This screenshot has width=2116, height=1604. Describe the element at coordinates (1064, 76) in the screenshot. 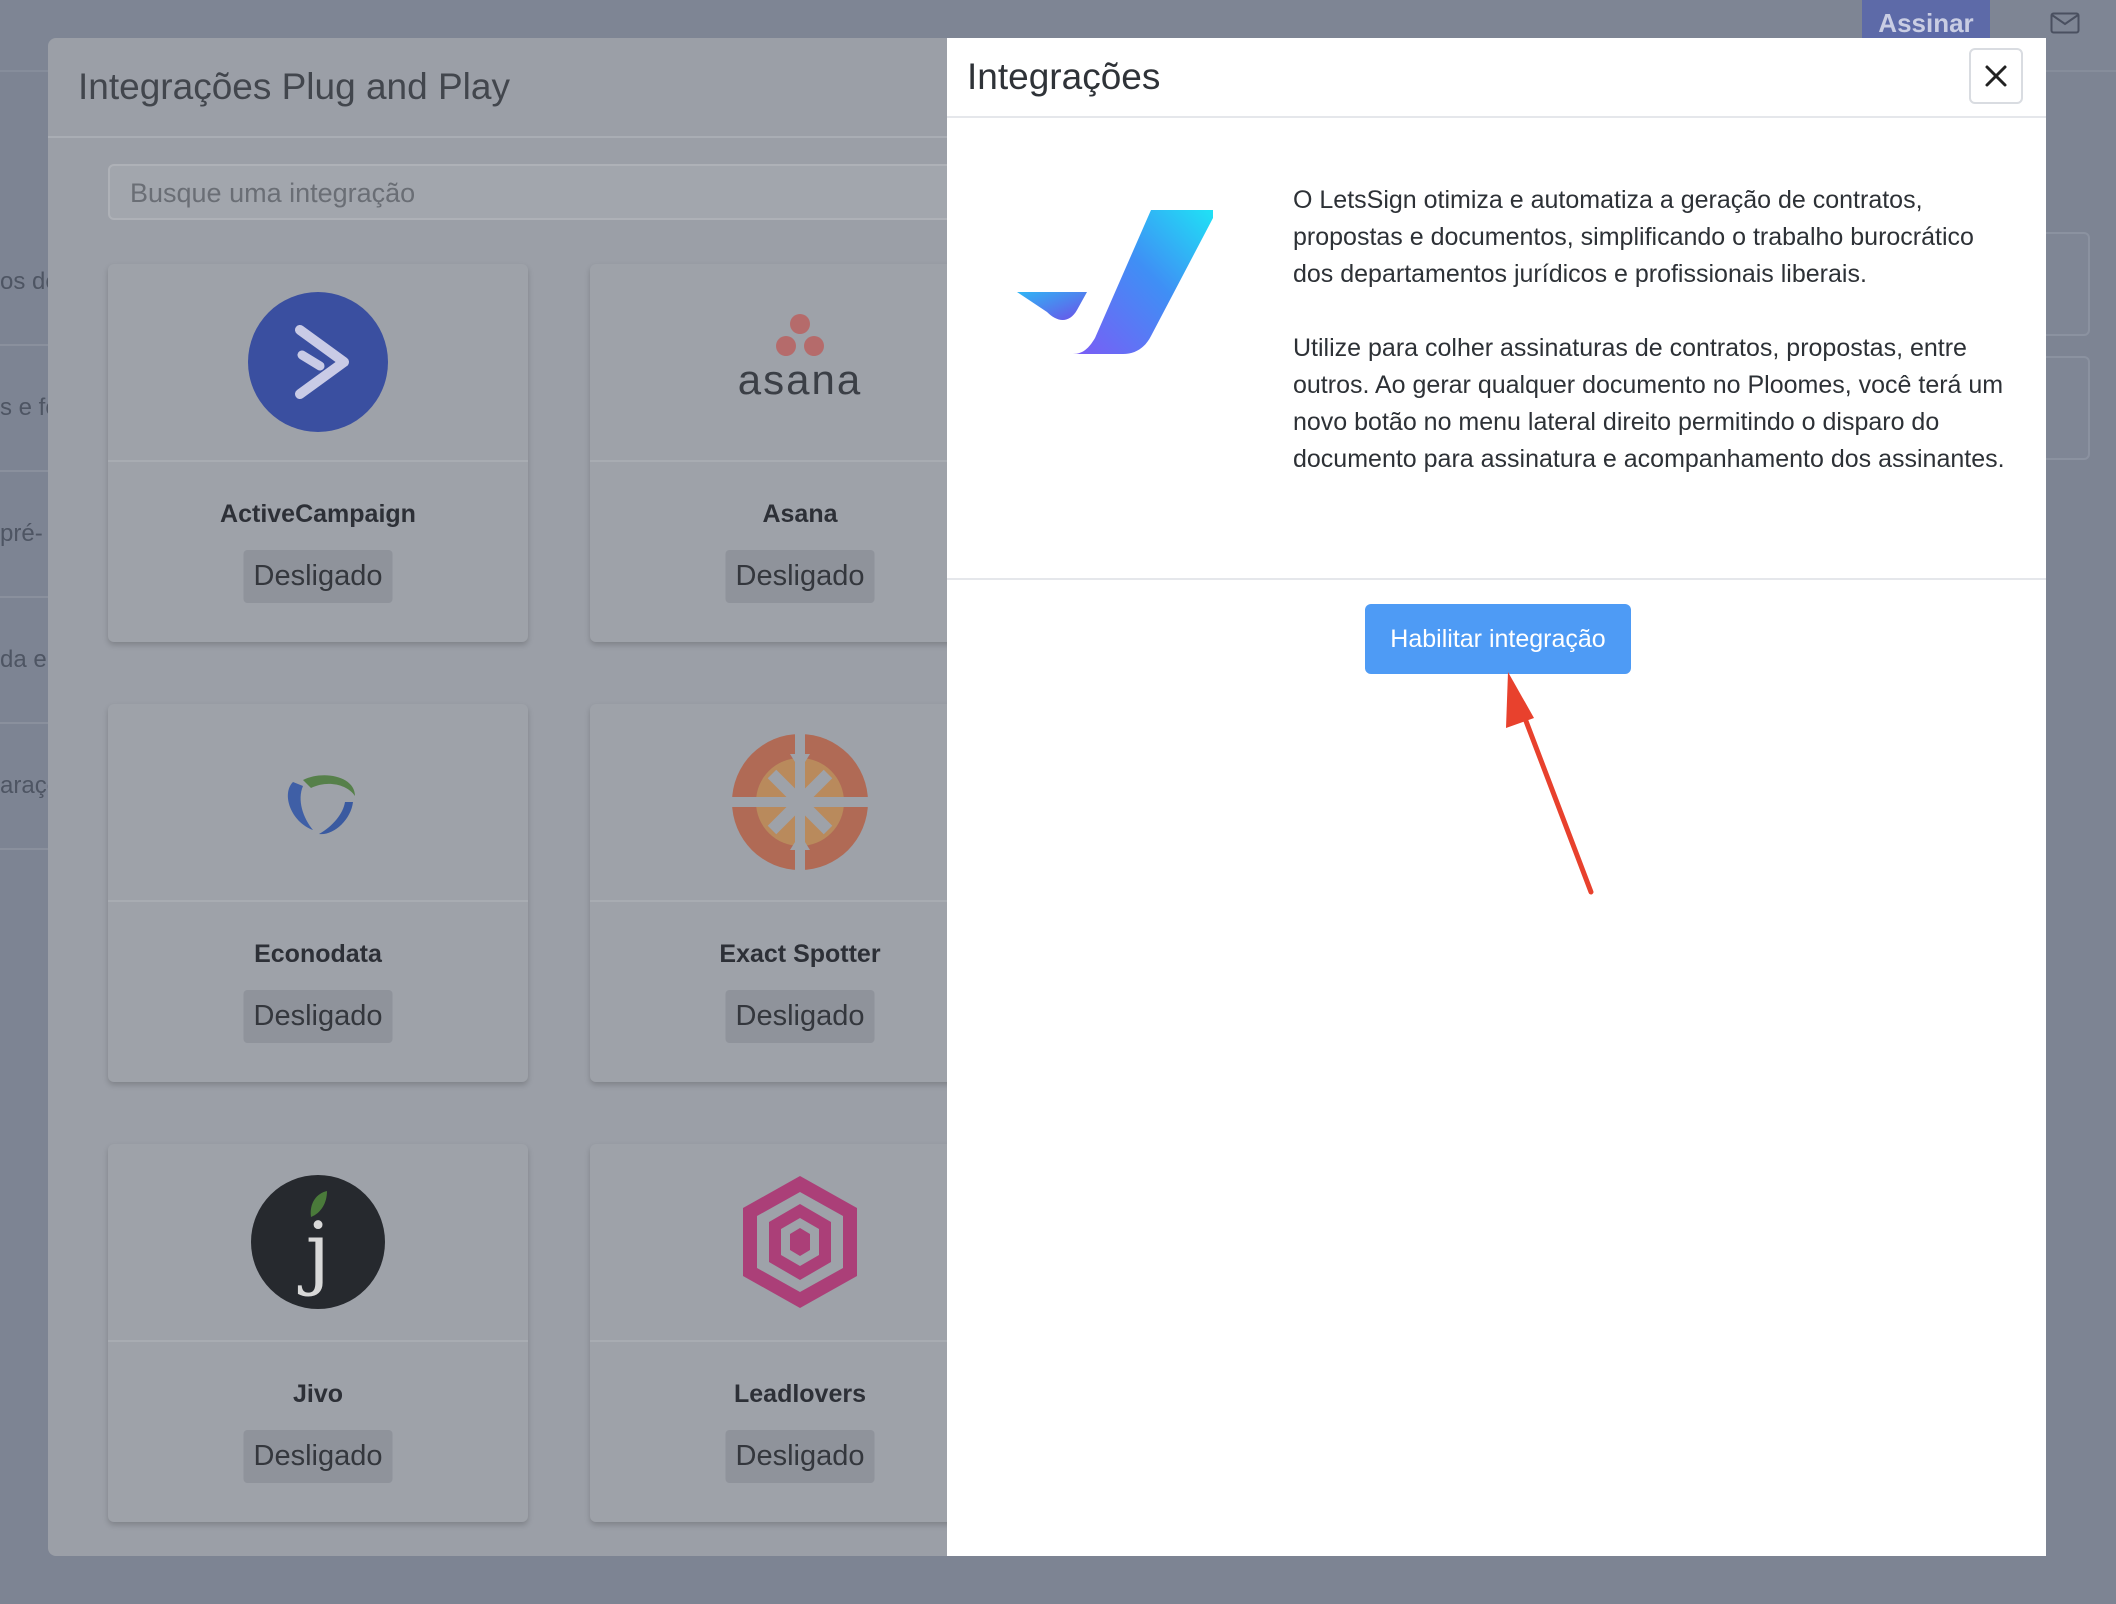

I see `detail-modal-title: Integrações` at that location.